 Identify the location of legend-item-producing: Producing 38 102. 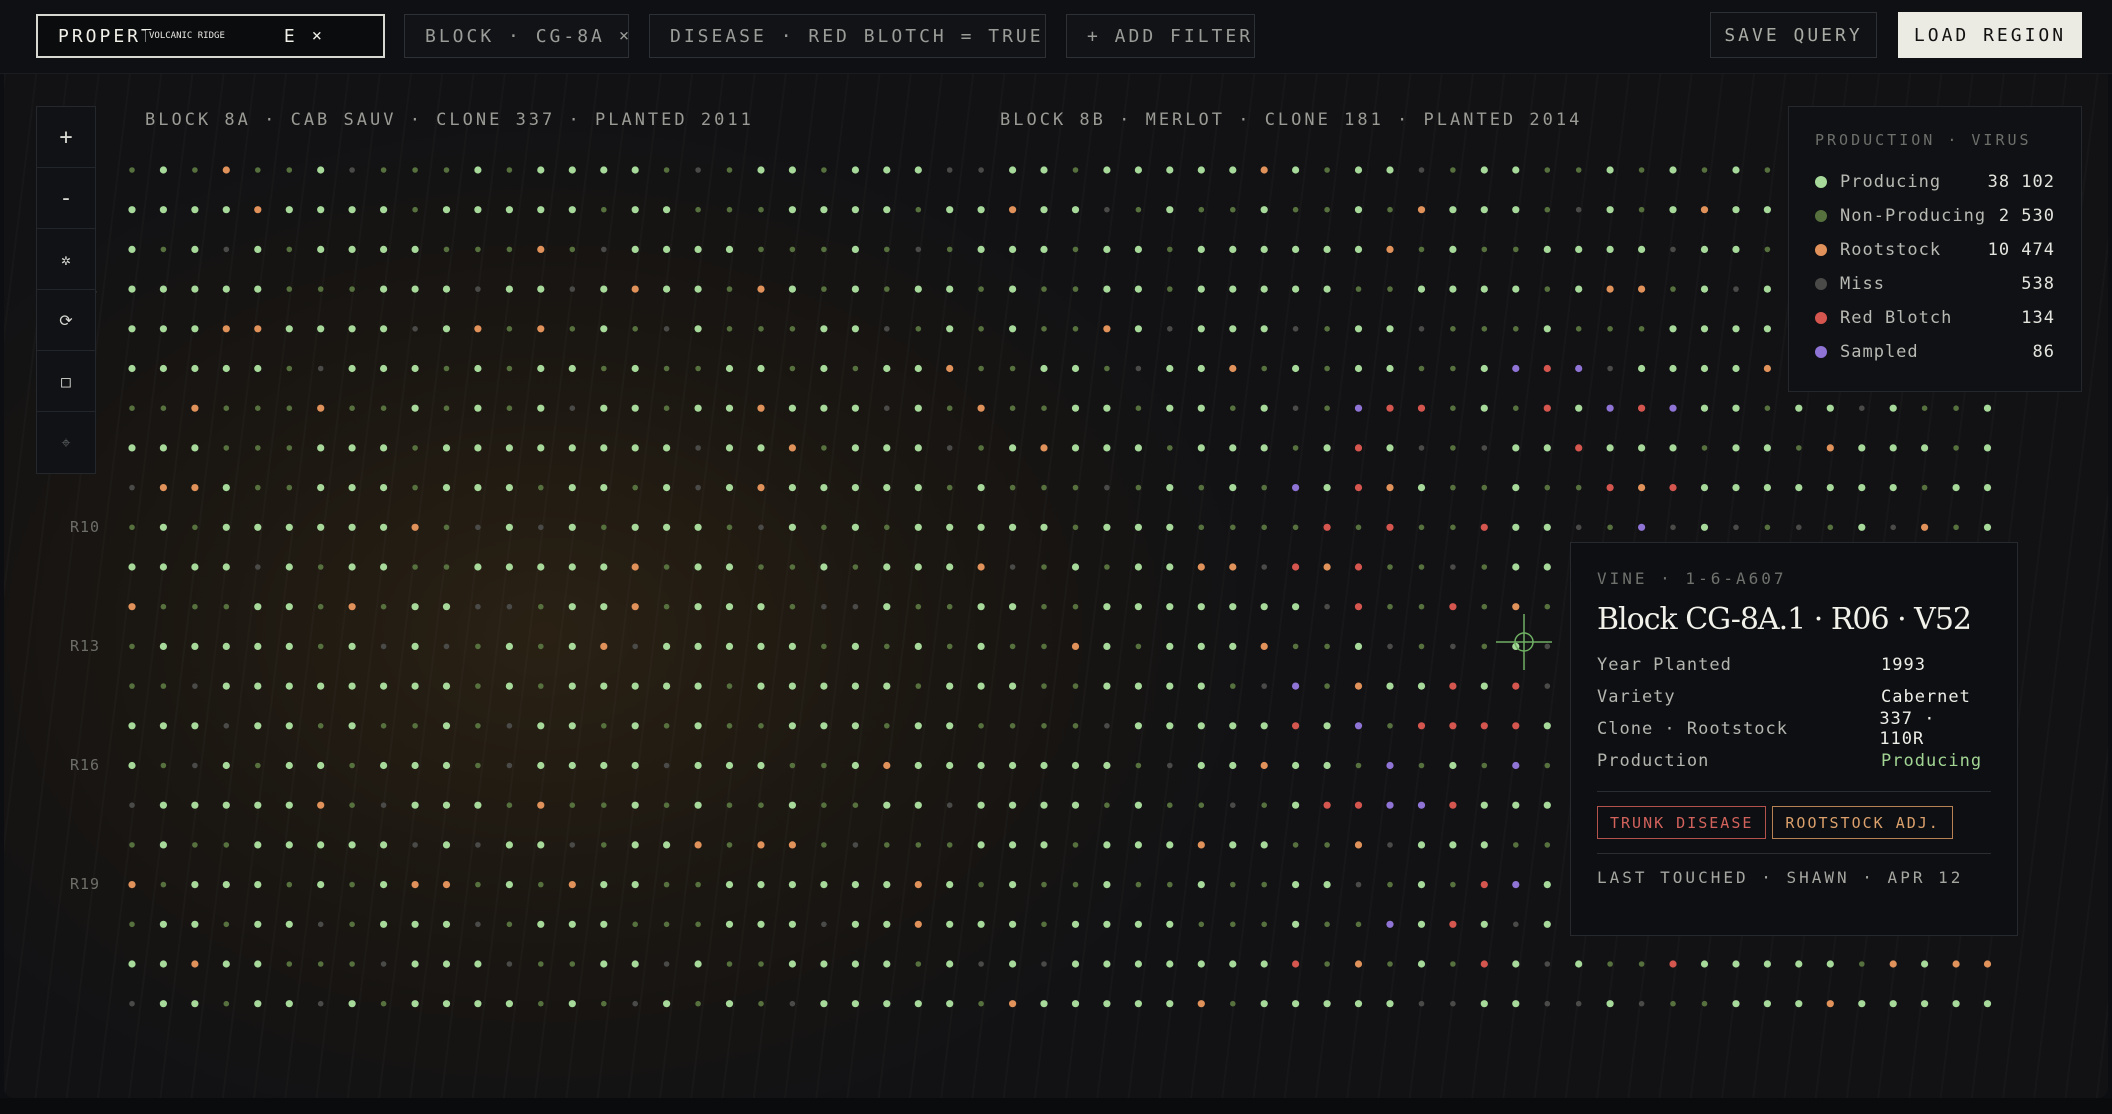
(1935, 182).